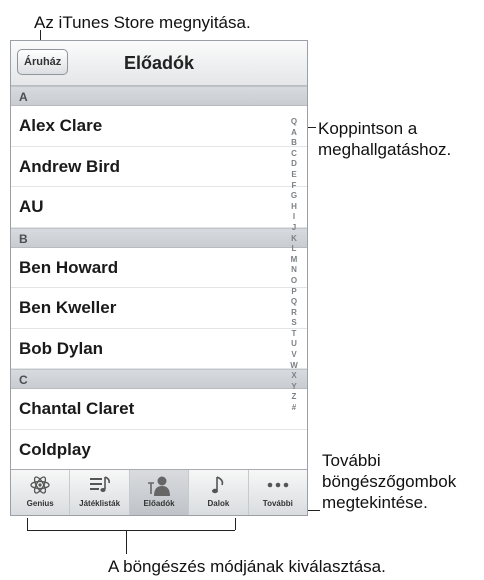 Image resolution: width=484 pixels, height=580 pixels. Describe the element at coordinates (159, 96) in the screenshot. I see `section-header-a: A` at that location.